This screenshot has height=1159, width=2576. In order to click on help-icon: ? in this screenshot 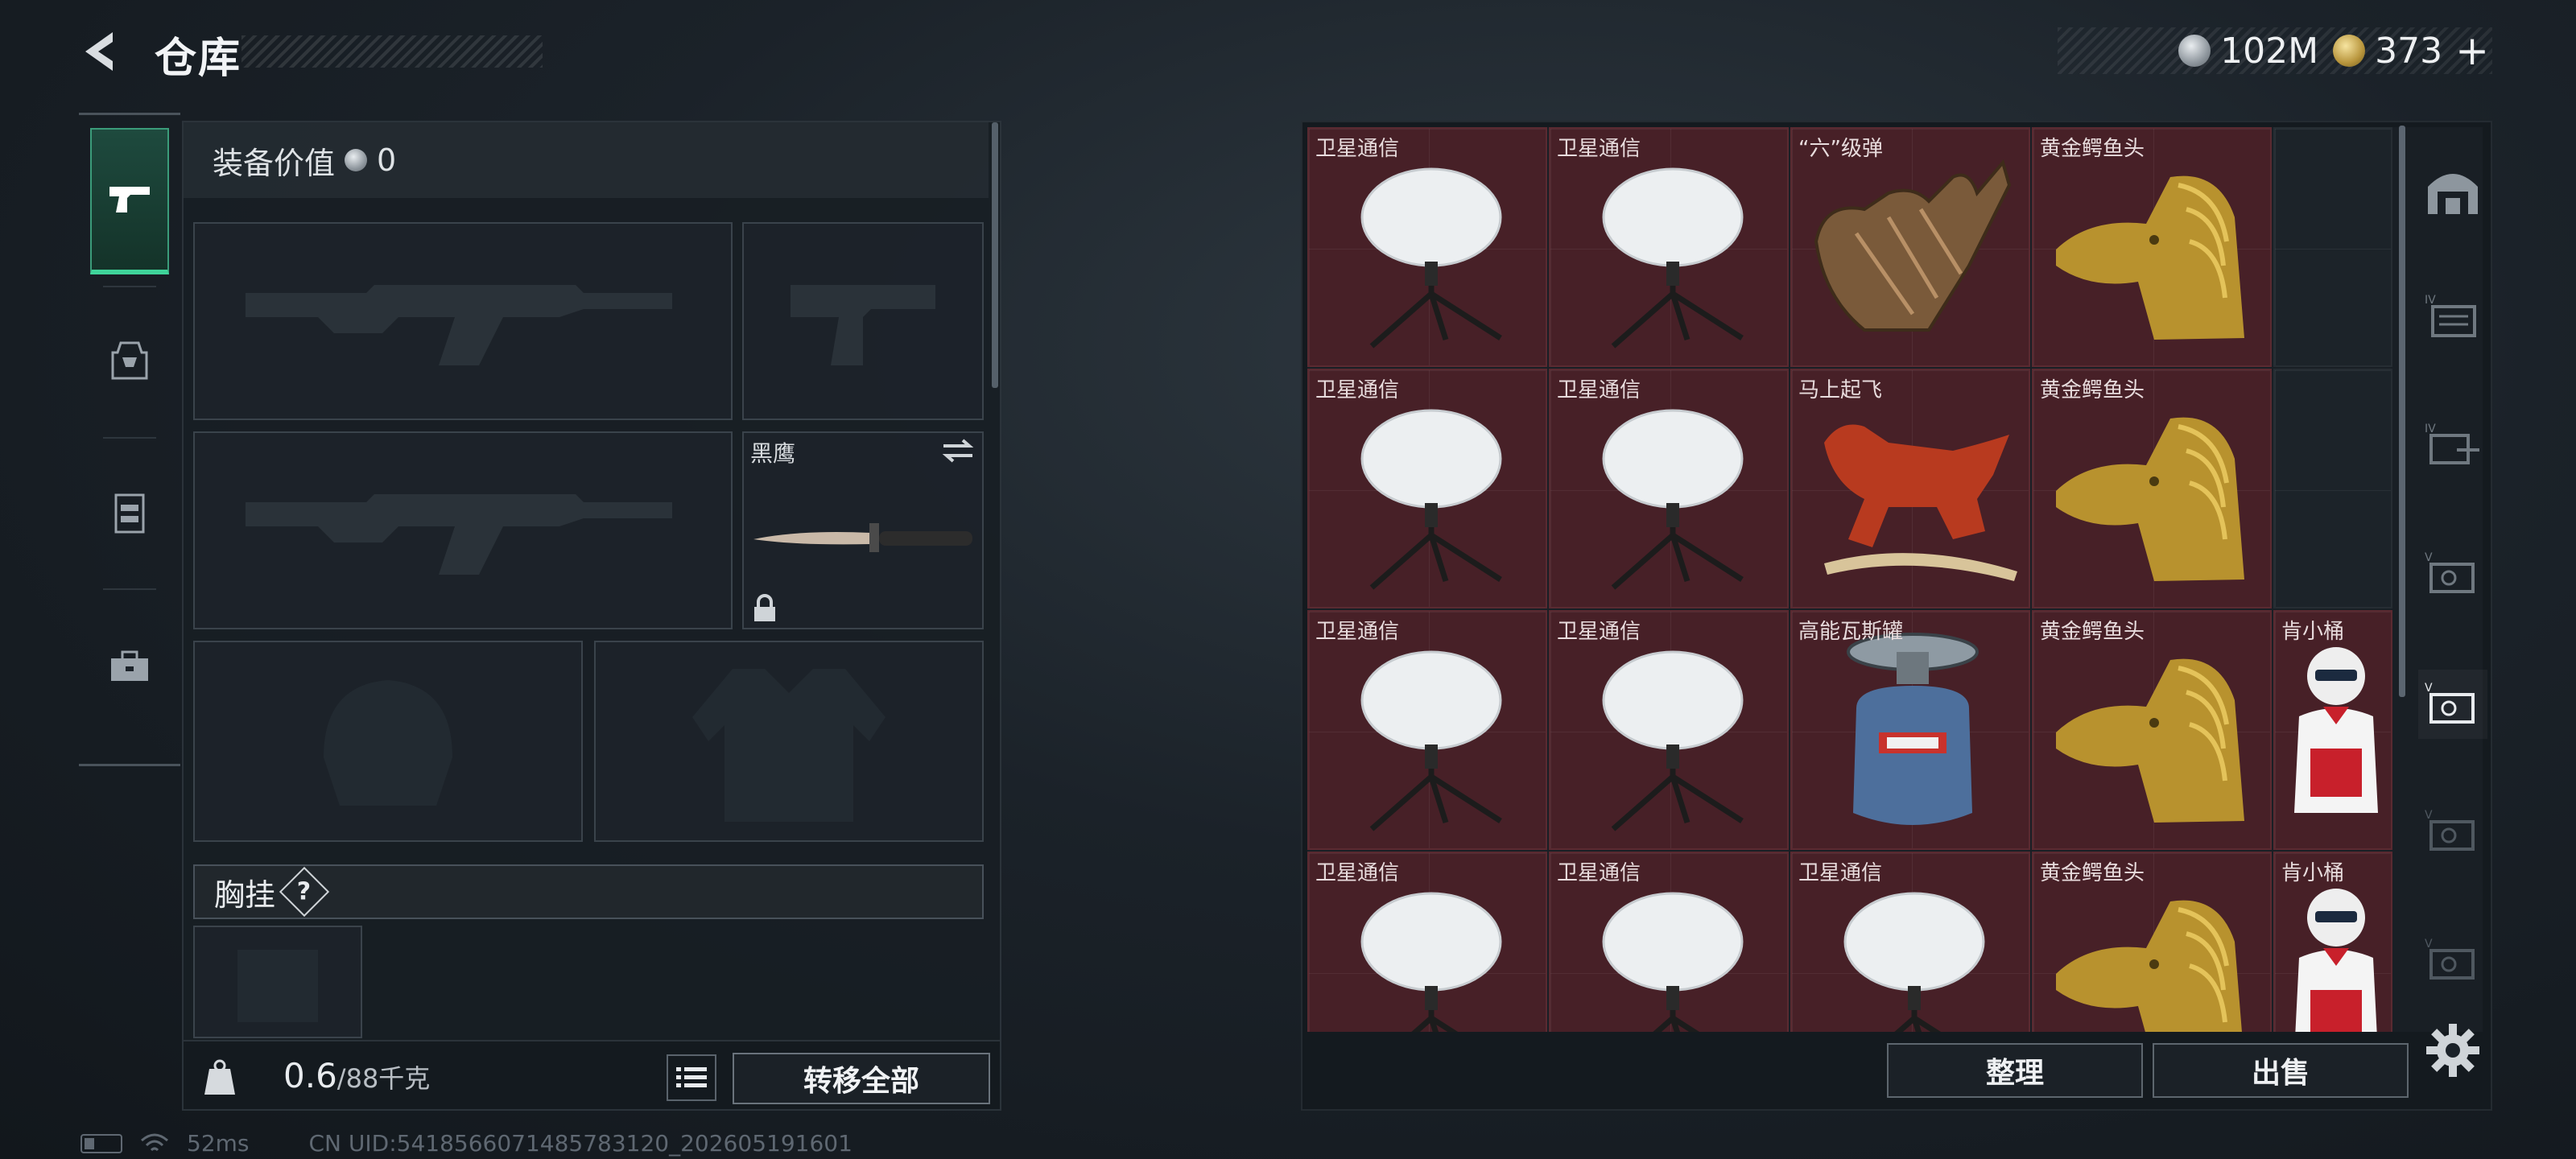, I will do `click(304, 892)`.